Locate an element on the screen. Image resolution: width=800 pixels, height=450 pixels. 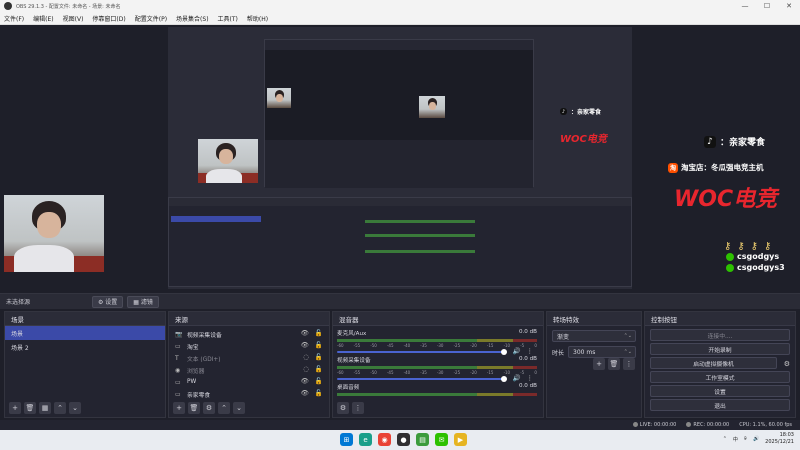
obs-icon: ● is located at coordinates (403, 439).